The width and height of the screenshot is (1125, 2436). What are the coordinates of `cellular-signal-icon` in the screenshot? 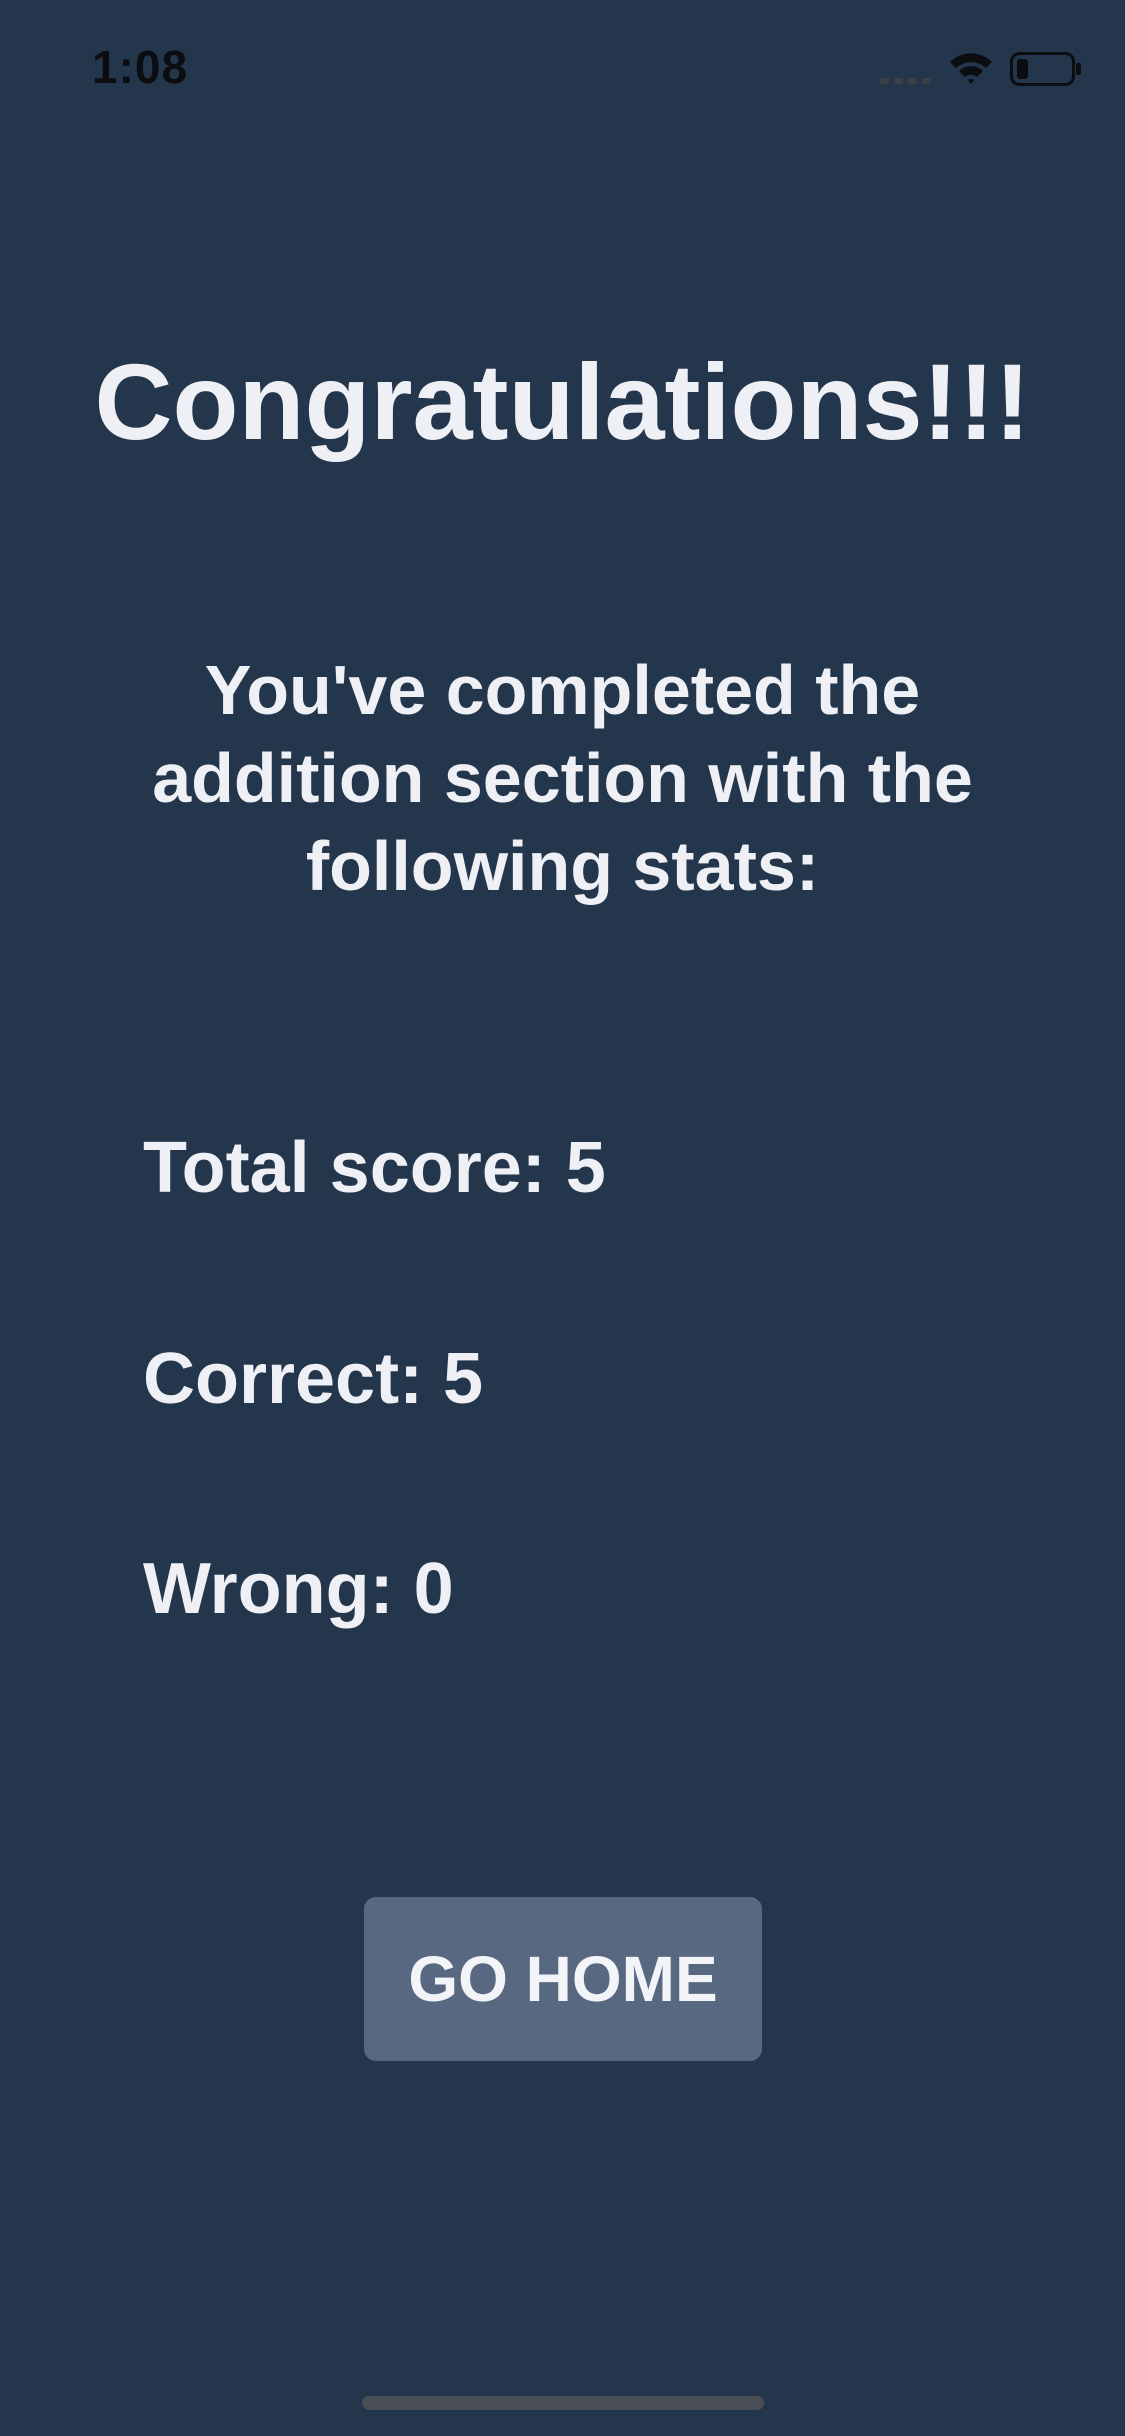 It's located at (905, 81).